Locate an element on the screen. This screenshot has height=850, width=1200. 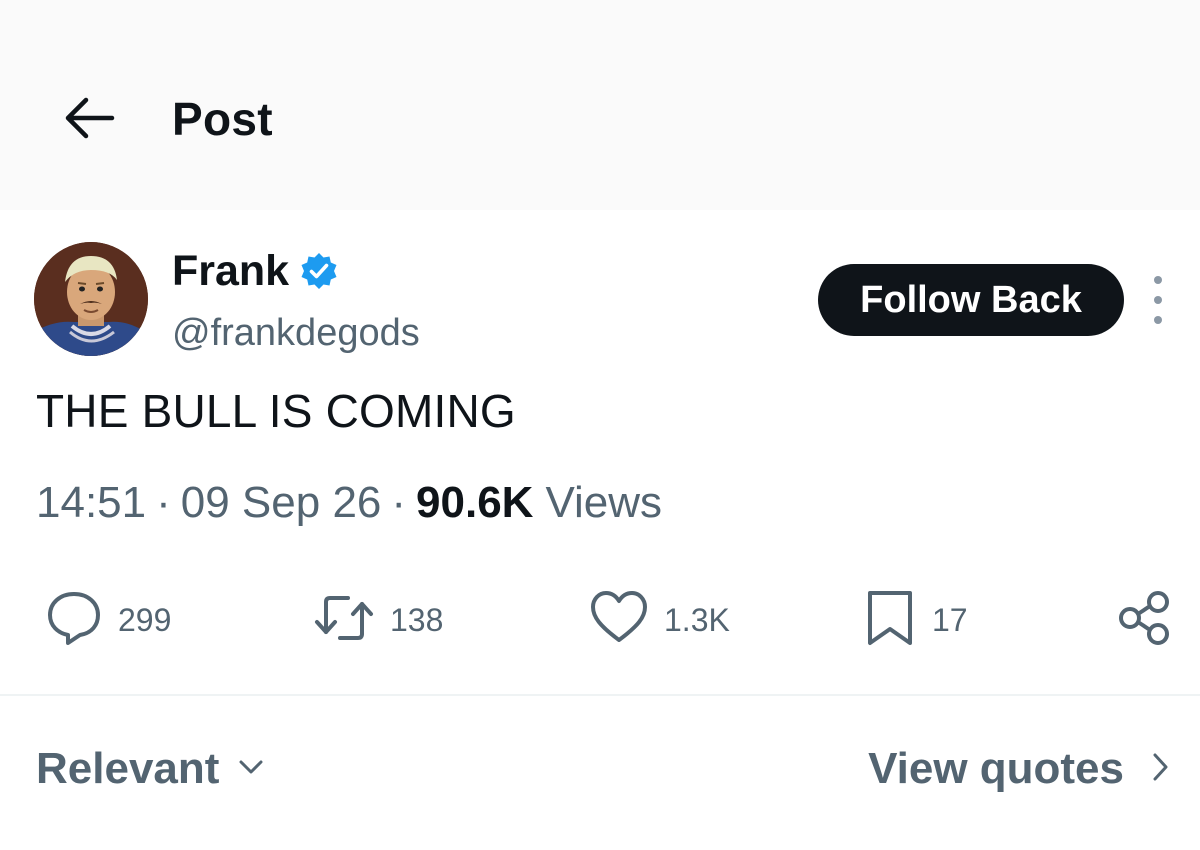
action-bar: 299 138 1.3K 17 is located at coordinates (600, 620).